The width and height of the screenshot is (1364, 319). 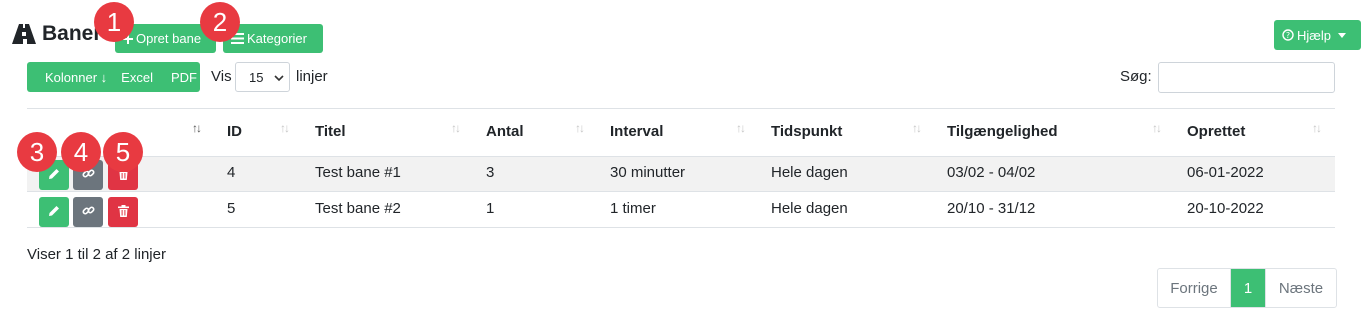 What do you see at coordinates (96, 254) in the screenshot?
I see `table-info: Viser 1 til 2 af 2 linjer` at bounding box center [96, 254].